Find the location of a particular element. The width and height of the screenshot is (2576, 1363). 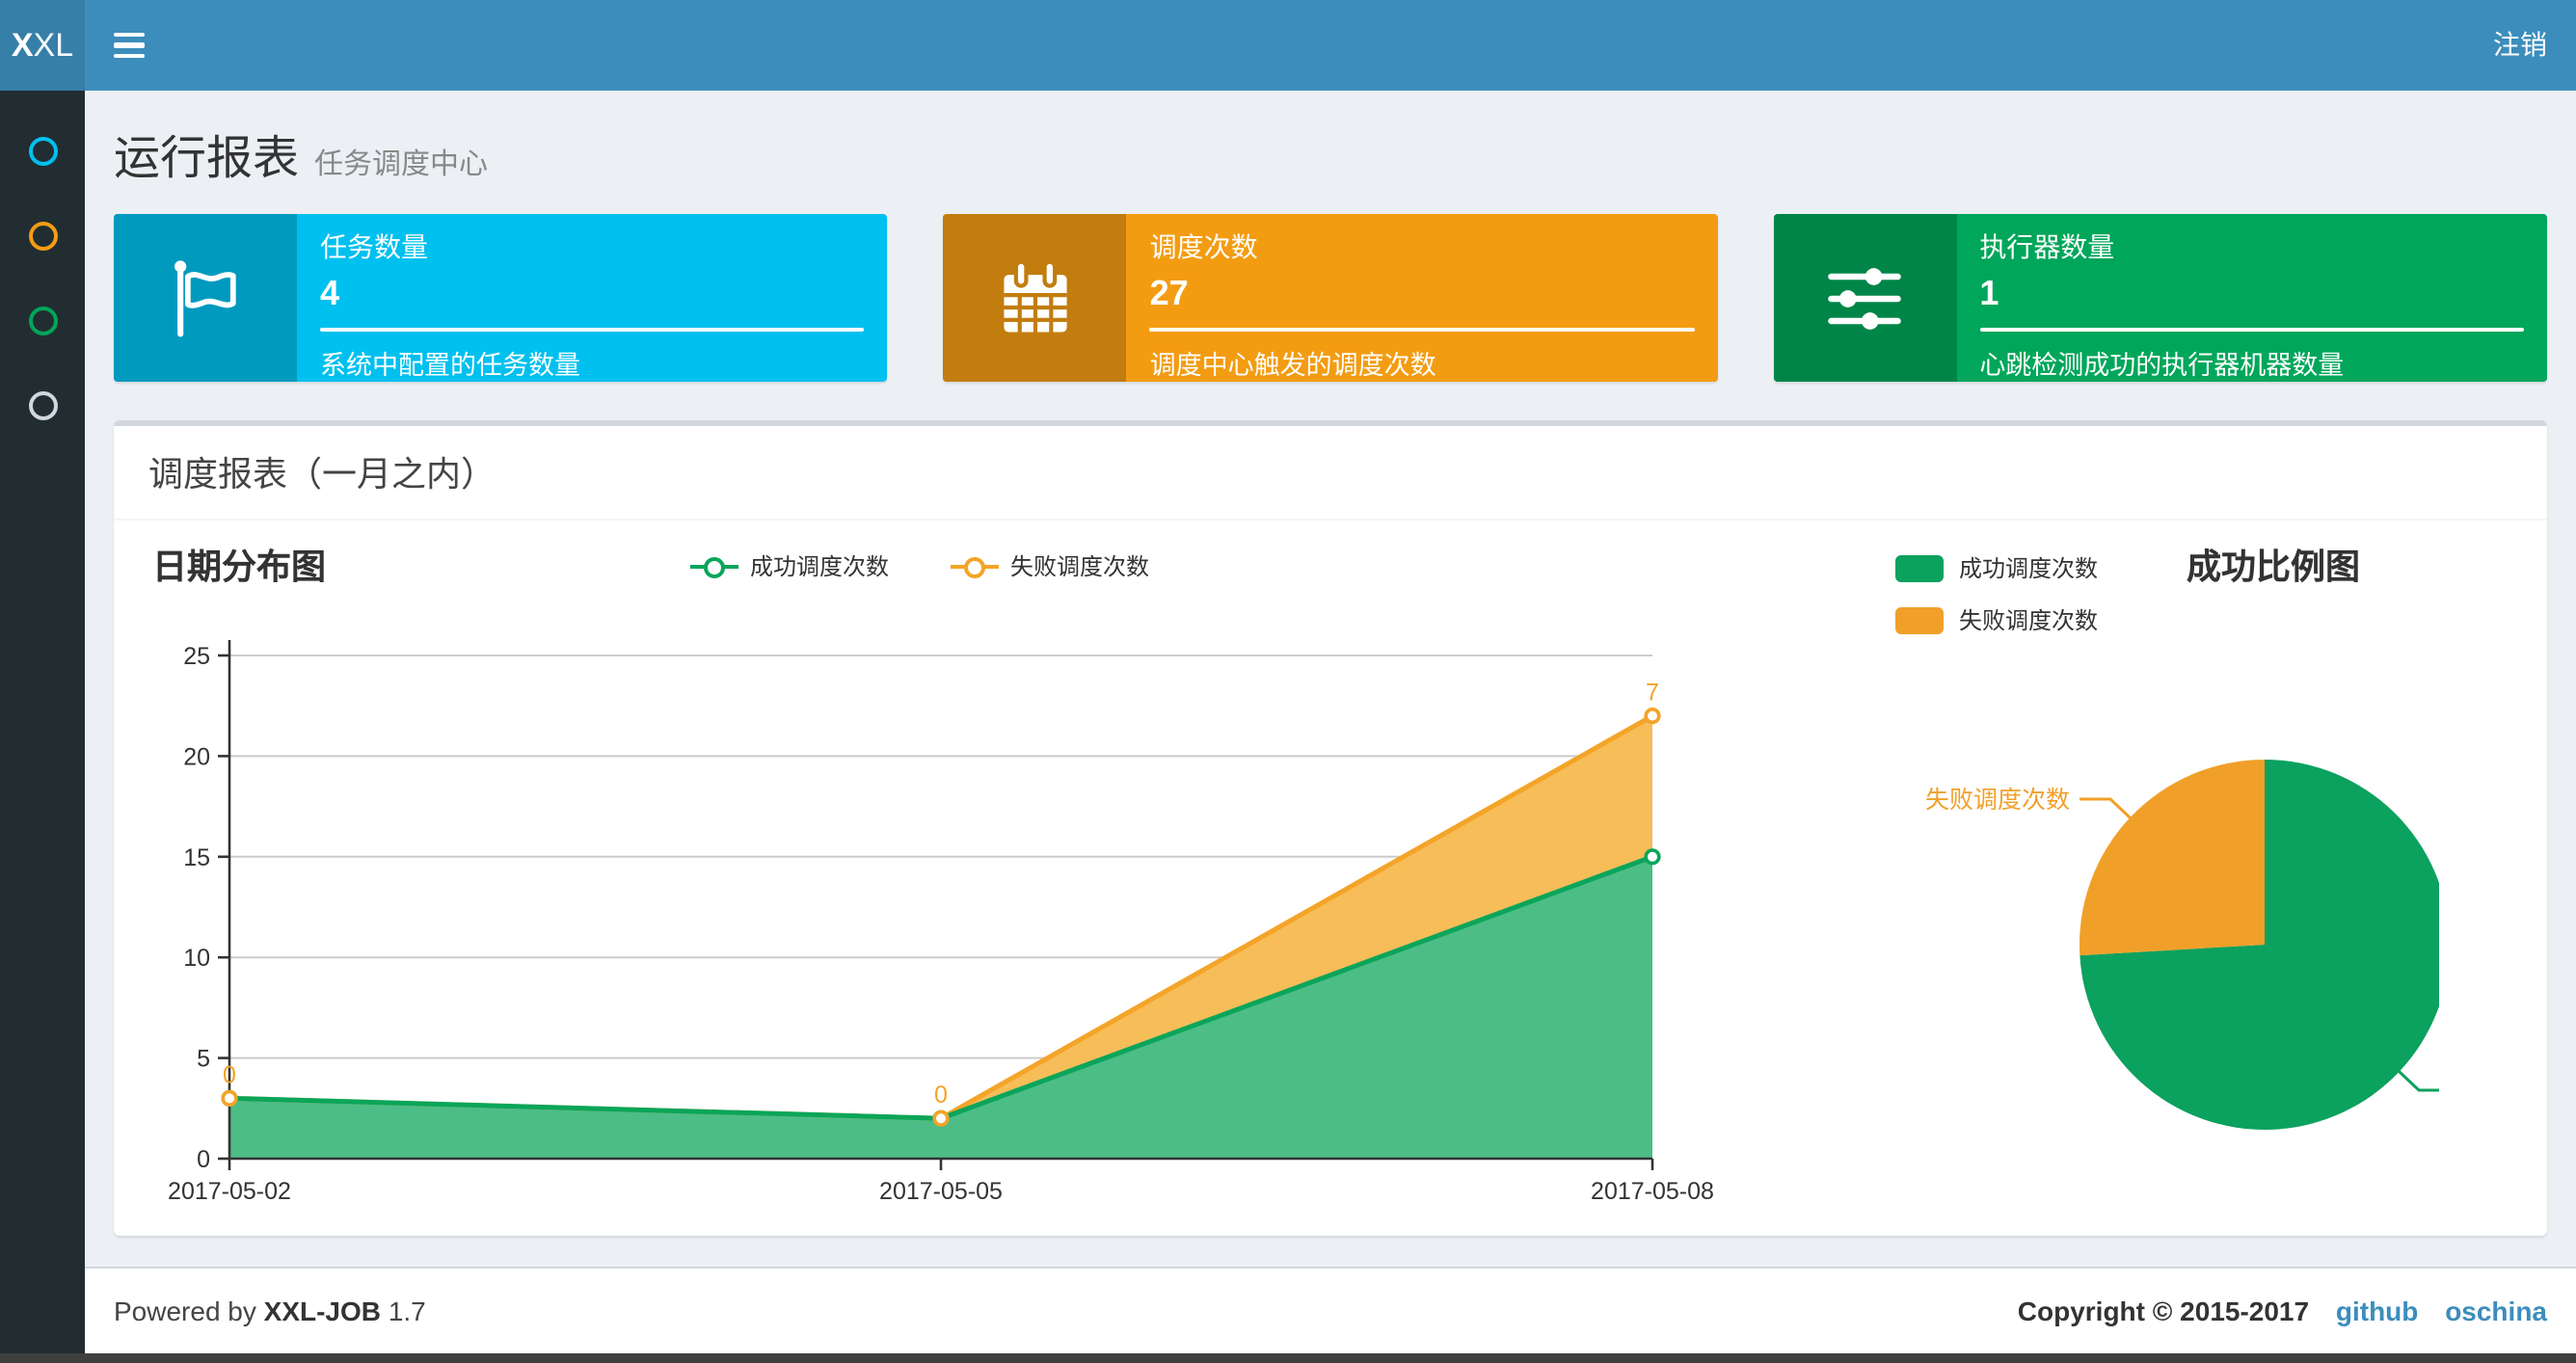

panel-title: 调度报表（一月之内） is located at coordinates (322, 474).